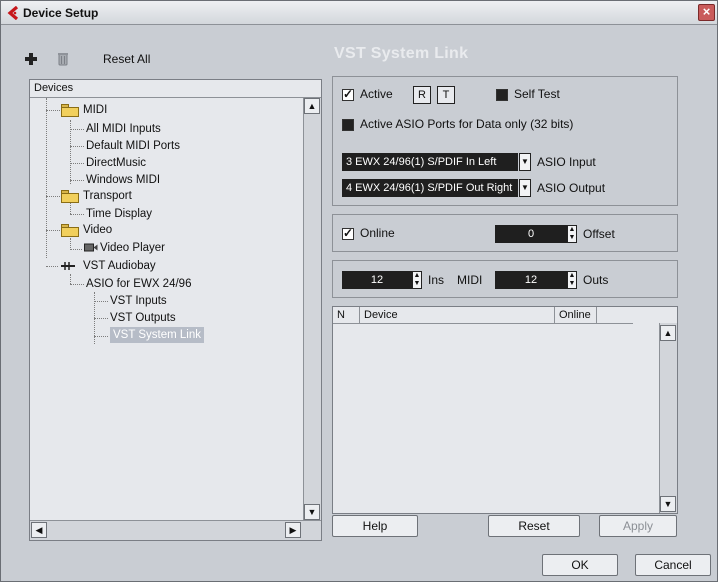  What do you see at coordinates (457, 315) in the screenshot?
I see `column-header-device: Device` at bounding box center [457, 315].